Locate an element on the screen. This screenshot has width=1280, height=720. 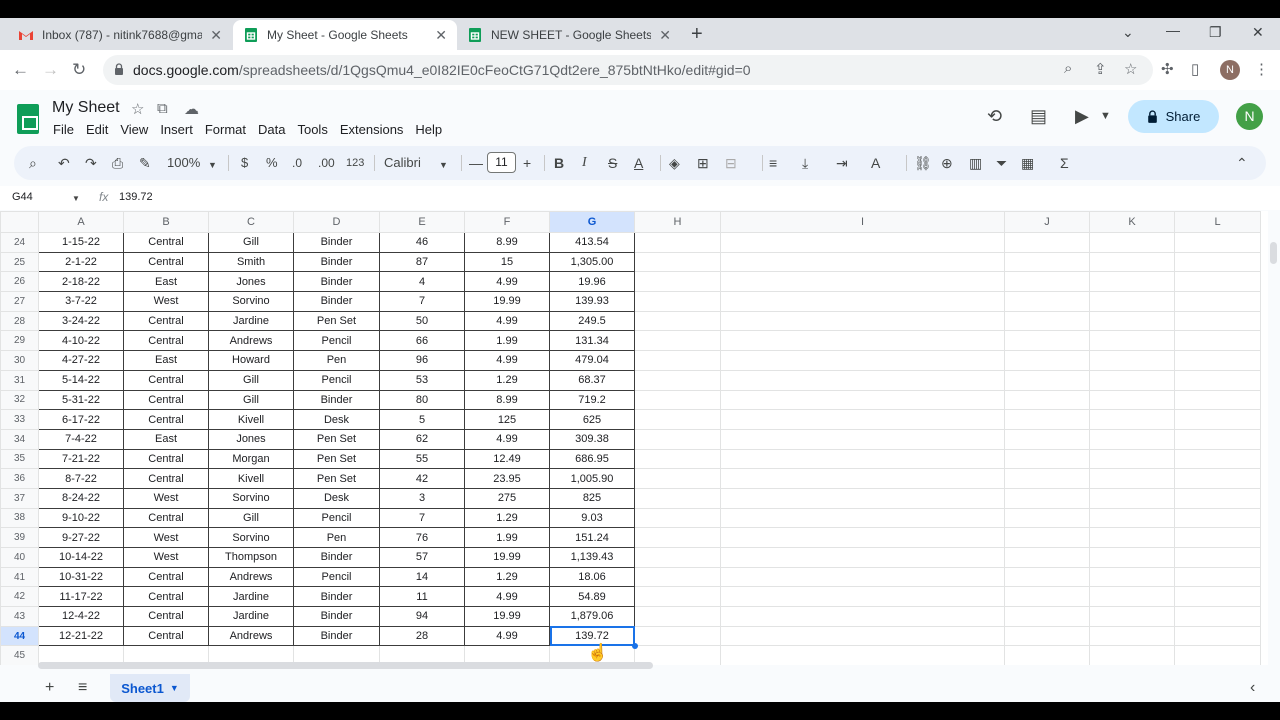
fill-handle is located at coordinates (635, 646).